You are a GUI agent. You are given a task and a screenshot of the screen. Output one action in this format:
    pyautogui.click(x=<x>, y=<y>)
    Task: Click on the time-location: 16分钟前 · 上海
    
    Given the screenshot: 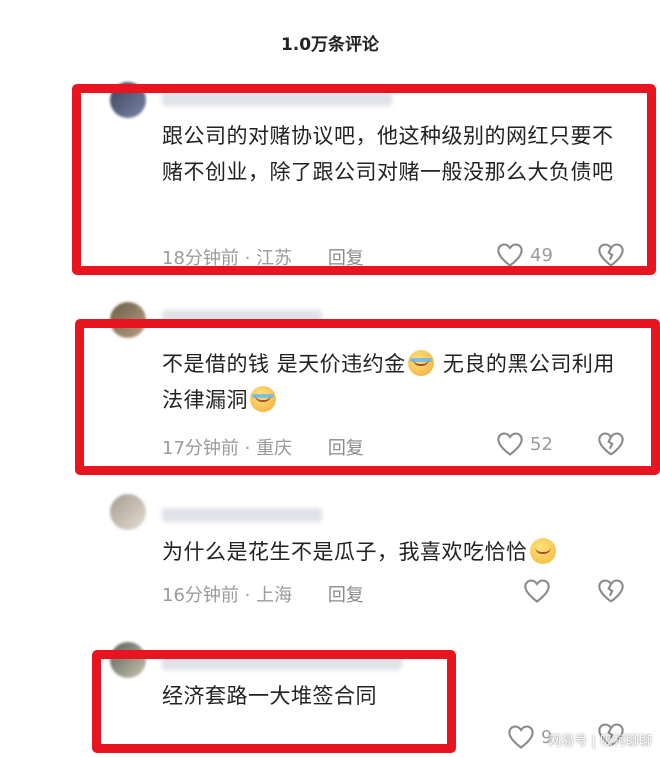 What is the action you would take?
    pyautogui.click(x=227, y=595)
    